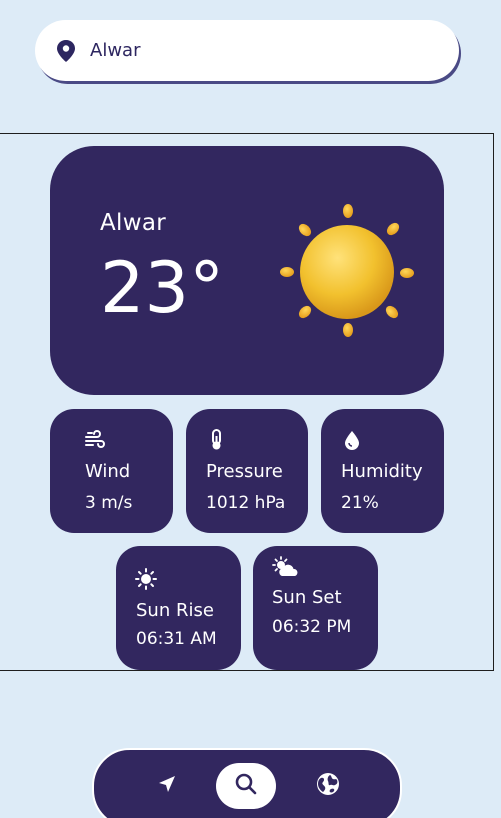 The image size is (501, 818). Describe the element at coordinates (66, 51) in the screenshot. I see `location-pin-icon` at that location.